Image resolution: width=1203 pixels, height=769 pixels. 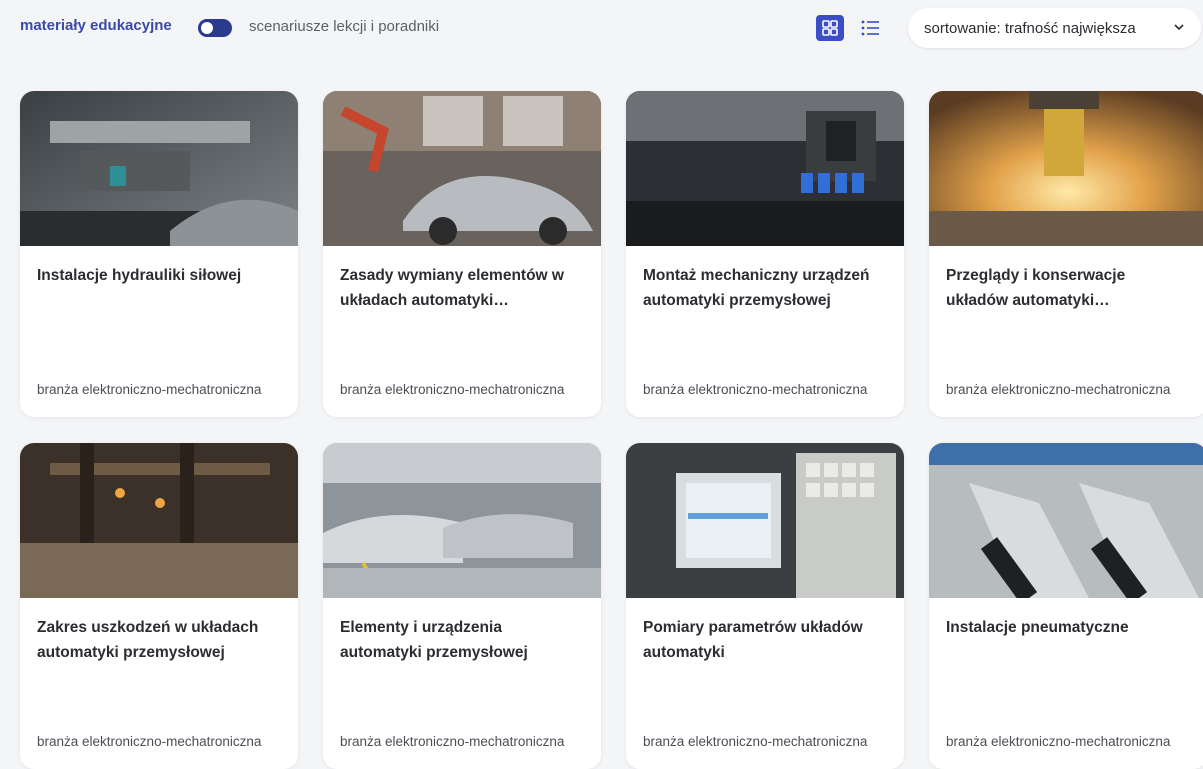 I want to click on chevron-down-icon, so click(x=1179, y=27).